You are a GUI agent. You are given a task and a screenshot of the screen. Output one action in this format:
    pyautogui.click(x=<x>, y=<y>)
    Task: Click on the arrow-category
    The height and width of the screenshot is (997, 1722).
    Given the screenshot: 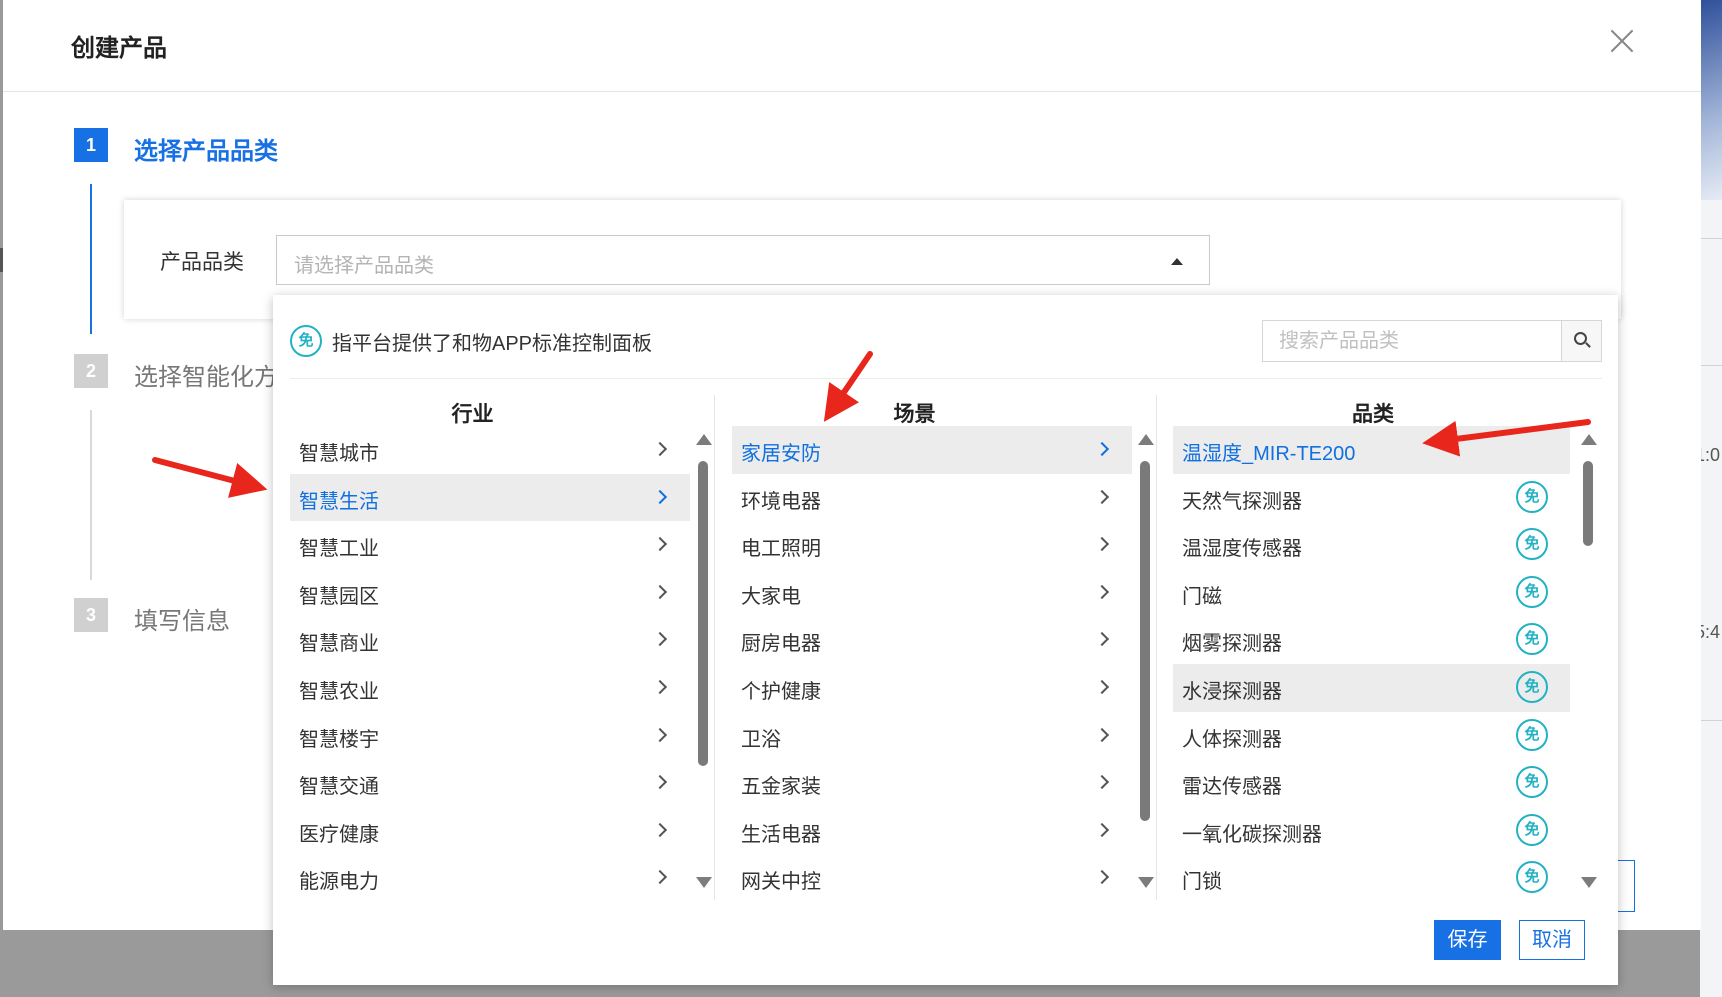 What is the action you would take?
    pyautogui.click(x=1506, y=438)
    